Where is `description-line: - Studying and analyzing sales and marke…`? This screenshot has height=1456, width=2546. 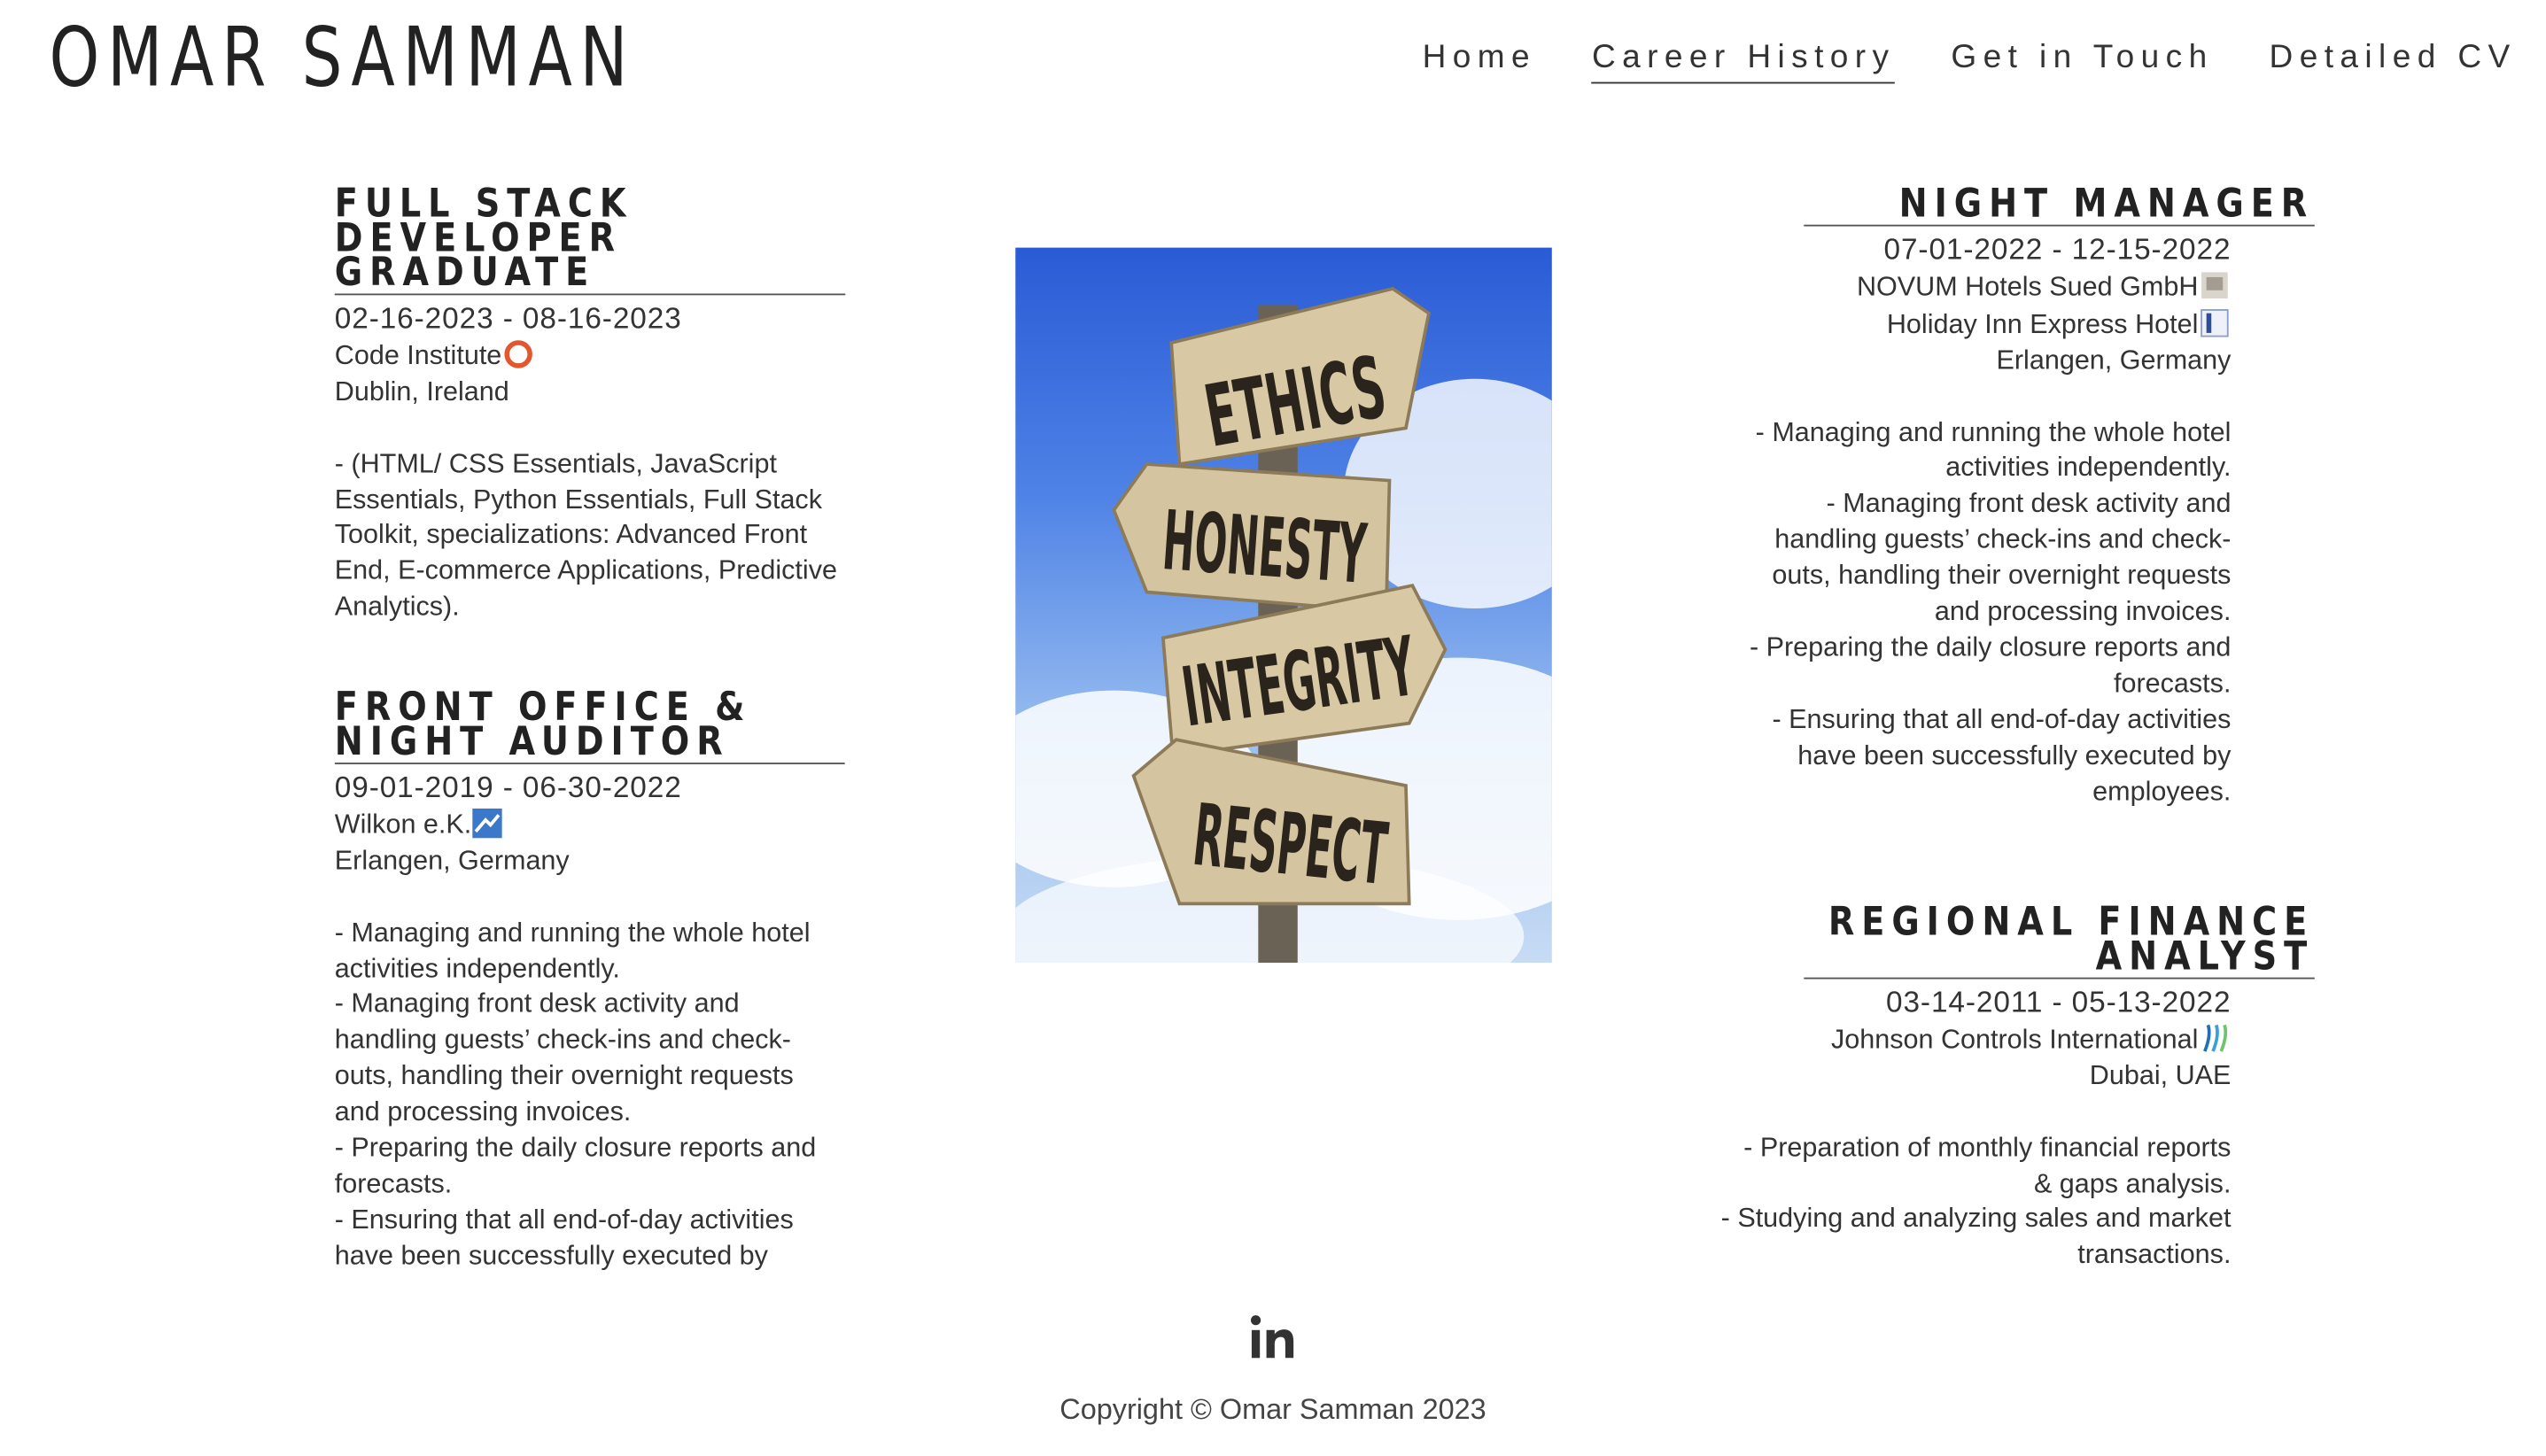 description-line: - Studying and analyzing sales and marke… is located at coordinates (1976, 1237).